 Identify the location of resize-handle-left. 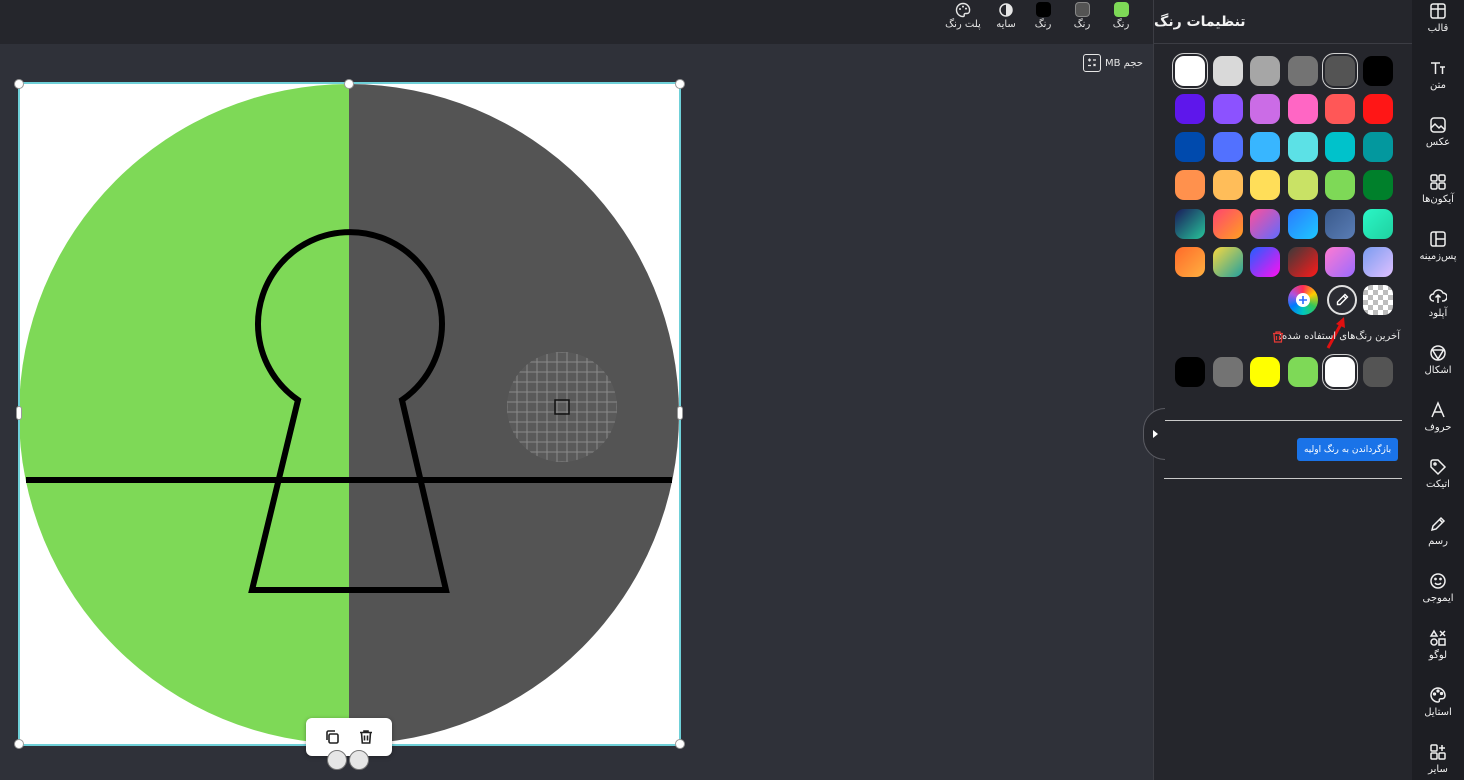
(19, 413).